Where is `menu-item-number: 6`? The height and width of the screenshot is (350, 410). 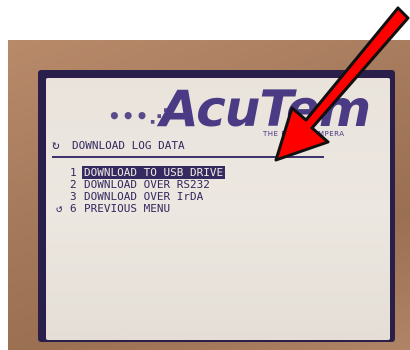
menu-item-number: 6 is located at coordinates (73, 208).